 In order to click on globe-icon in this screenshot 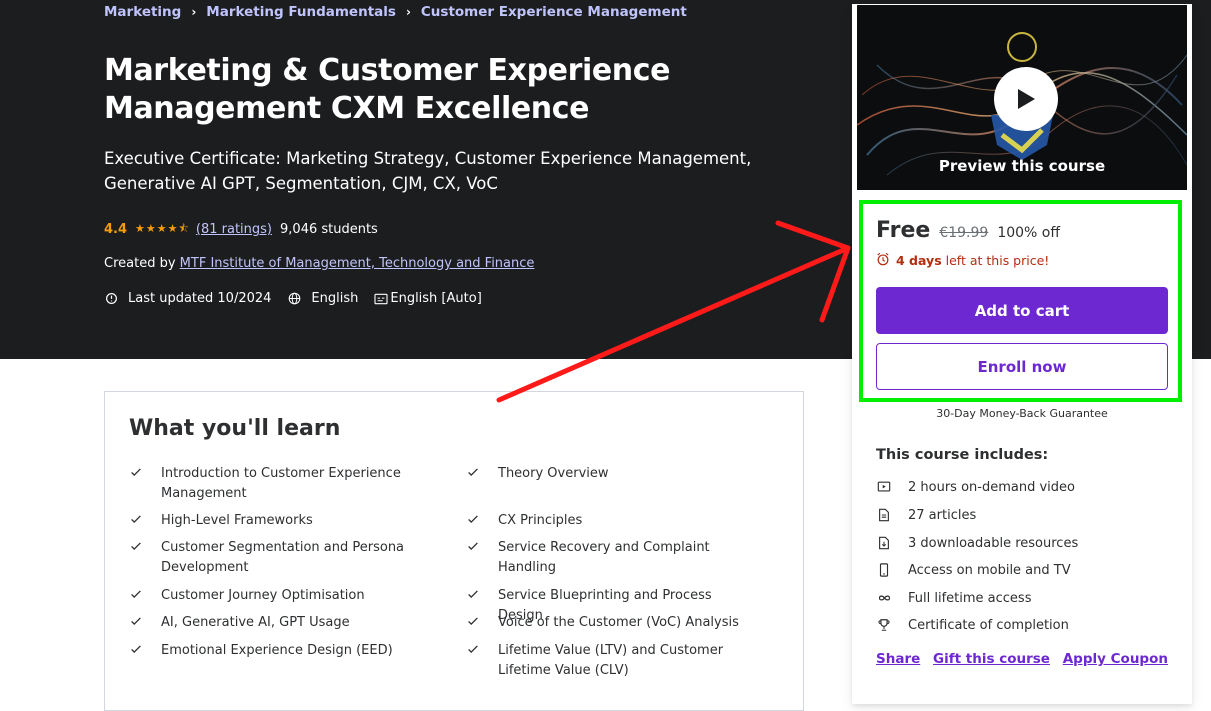, I will do `click(294, 299)`.